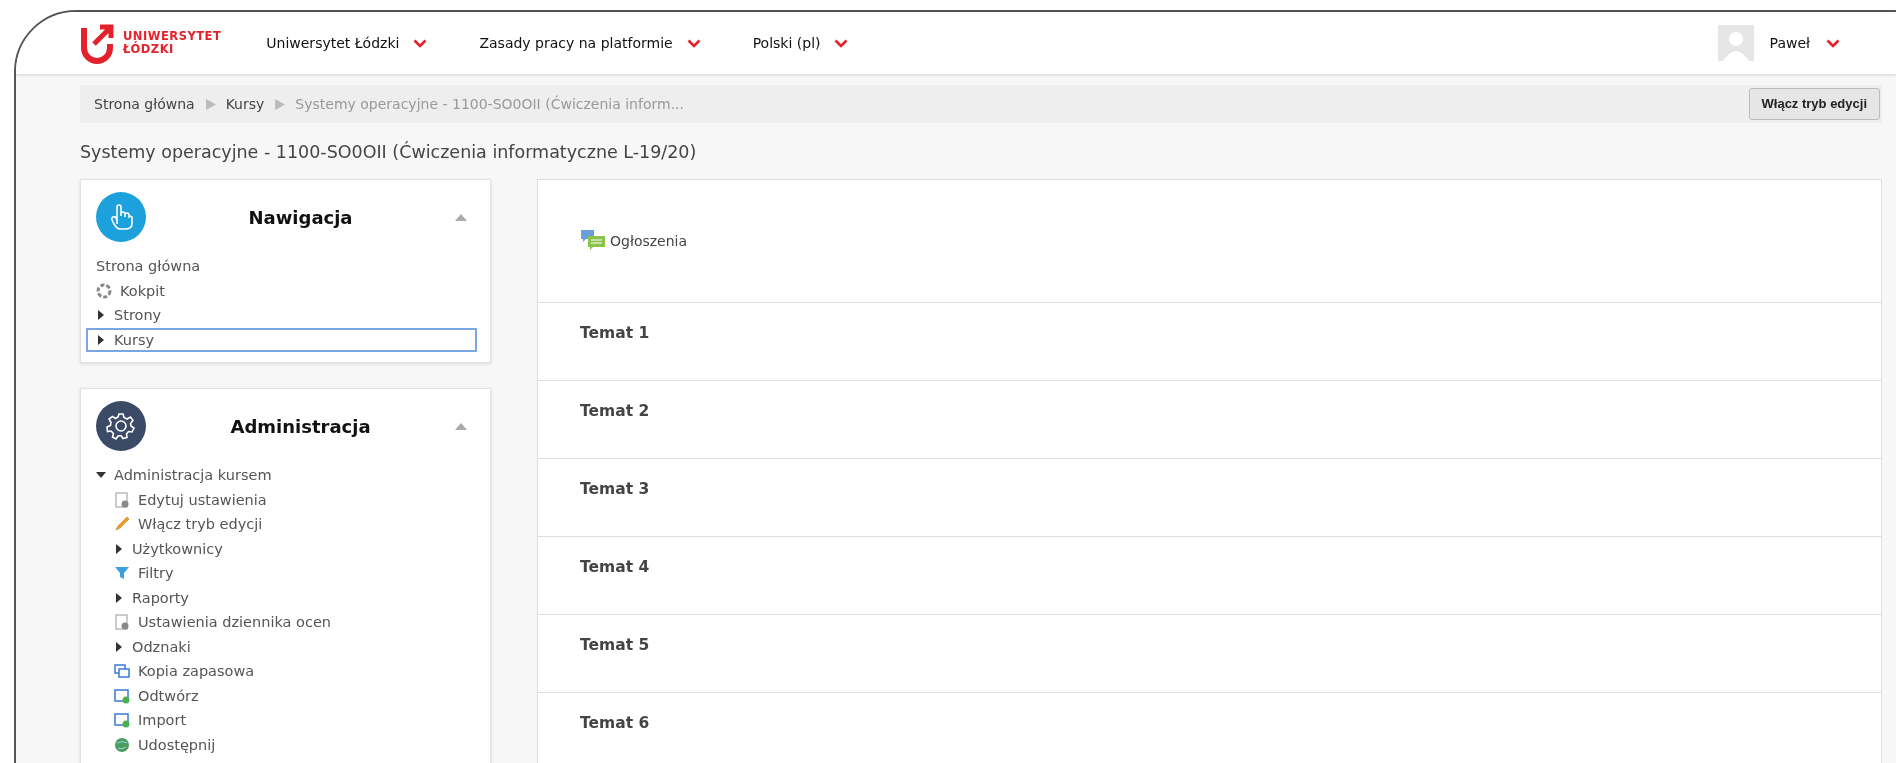 This screenshot has width=1896, height=763. Describe the element at coordinates (1814, 104) in the screenshot. I see `edit-mode-button: Włącz tryb edycji` at that location.